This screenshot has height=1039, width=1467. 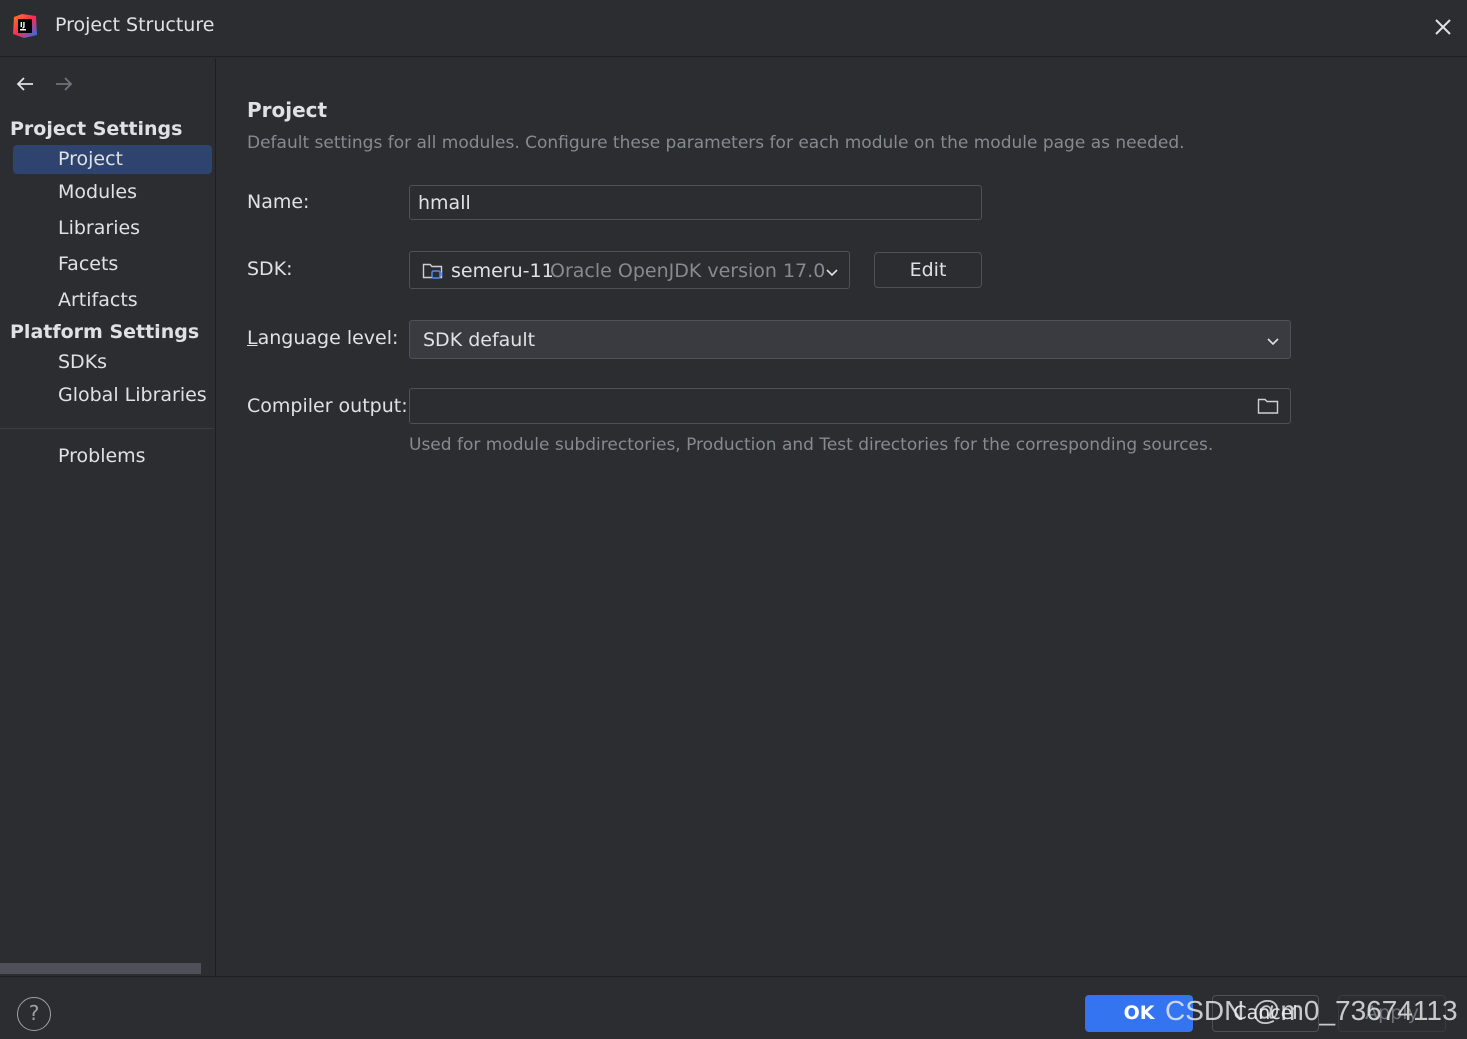 What do you see at coordinates (695, 202) in the screenshot?
I see `name-input` at bounding box center [695, 202].